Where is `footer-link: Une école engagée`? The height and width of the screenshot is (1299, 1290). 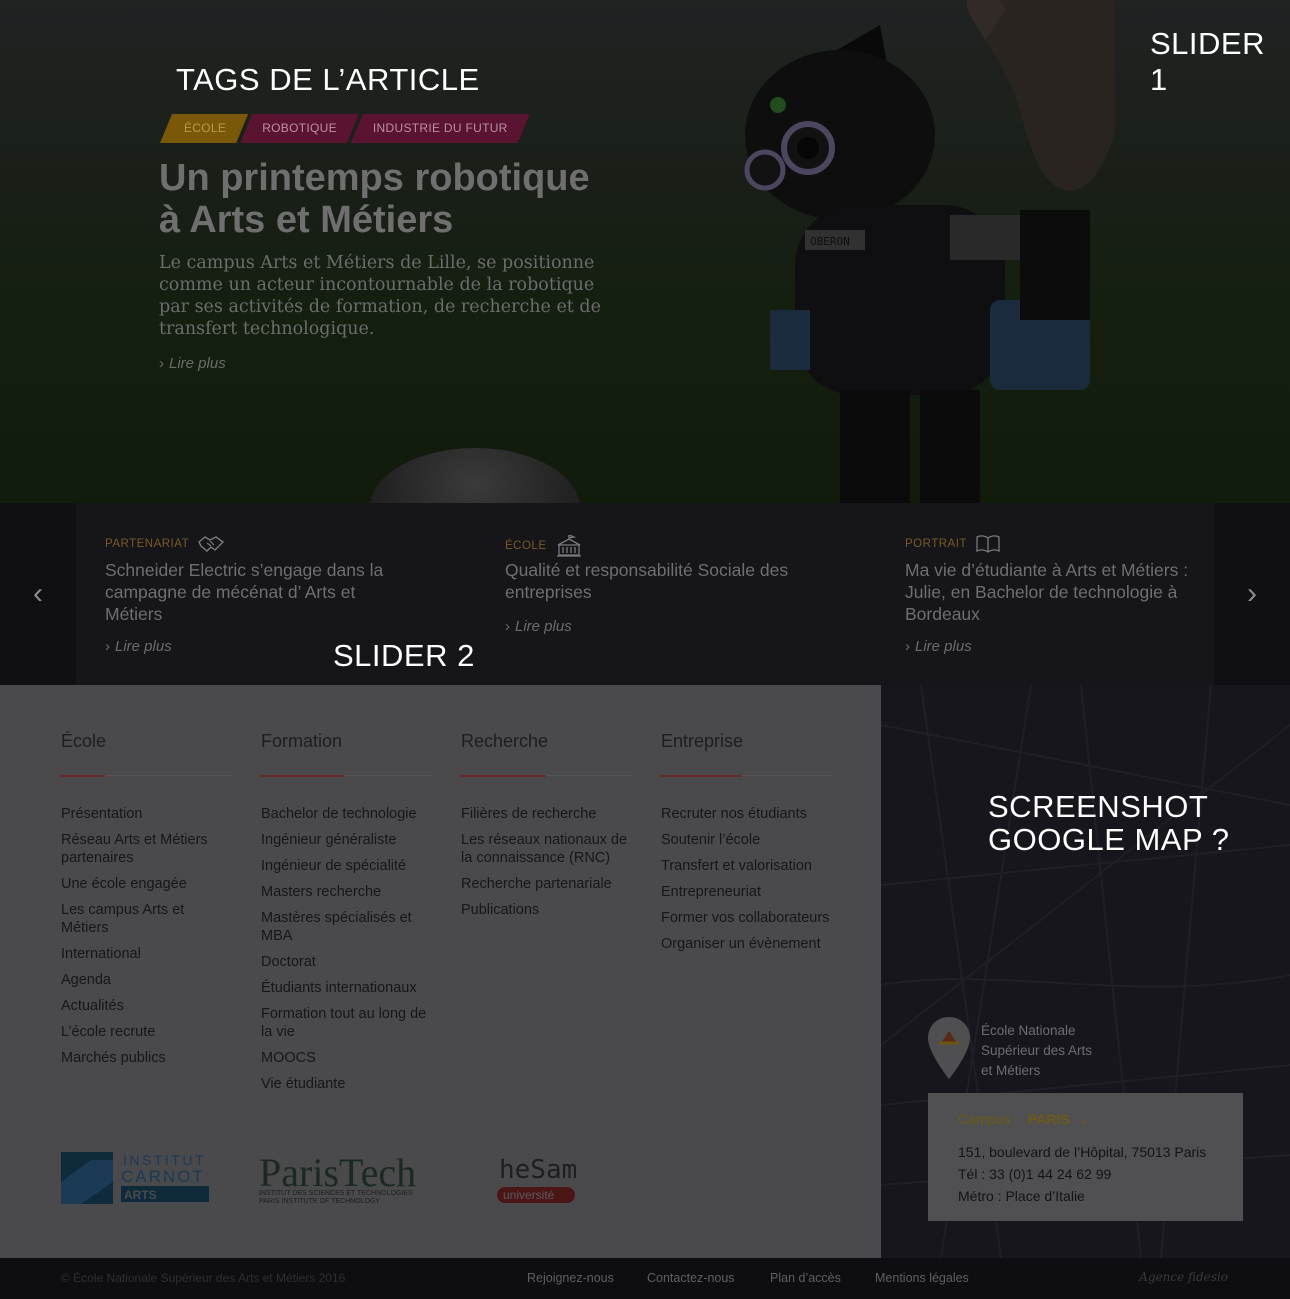
footer-link: Une école engagée is located at coordinates (147, 884).